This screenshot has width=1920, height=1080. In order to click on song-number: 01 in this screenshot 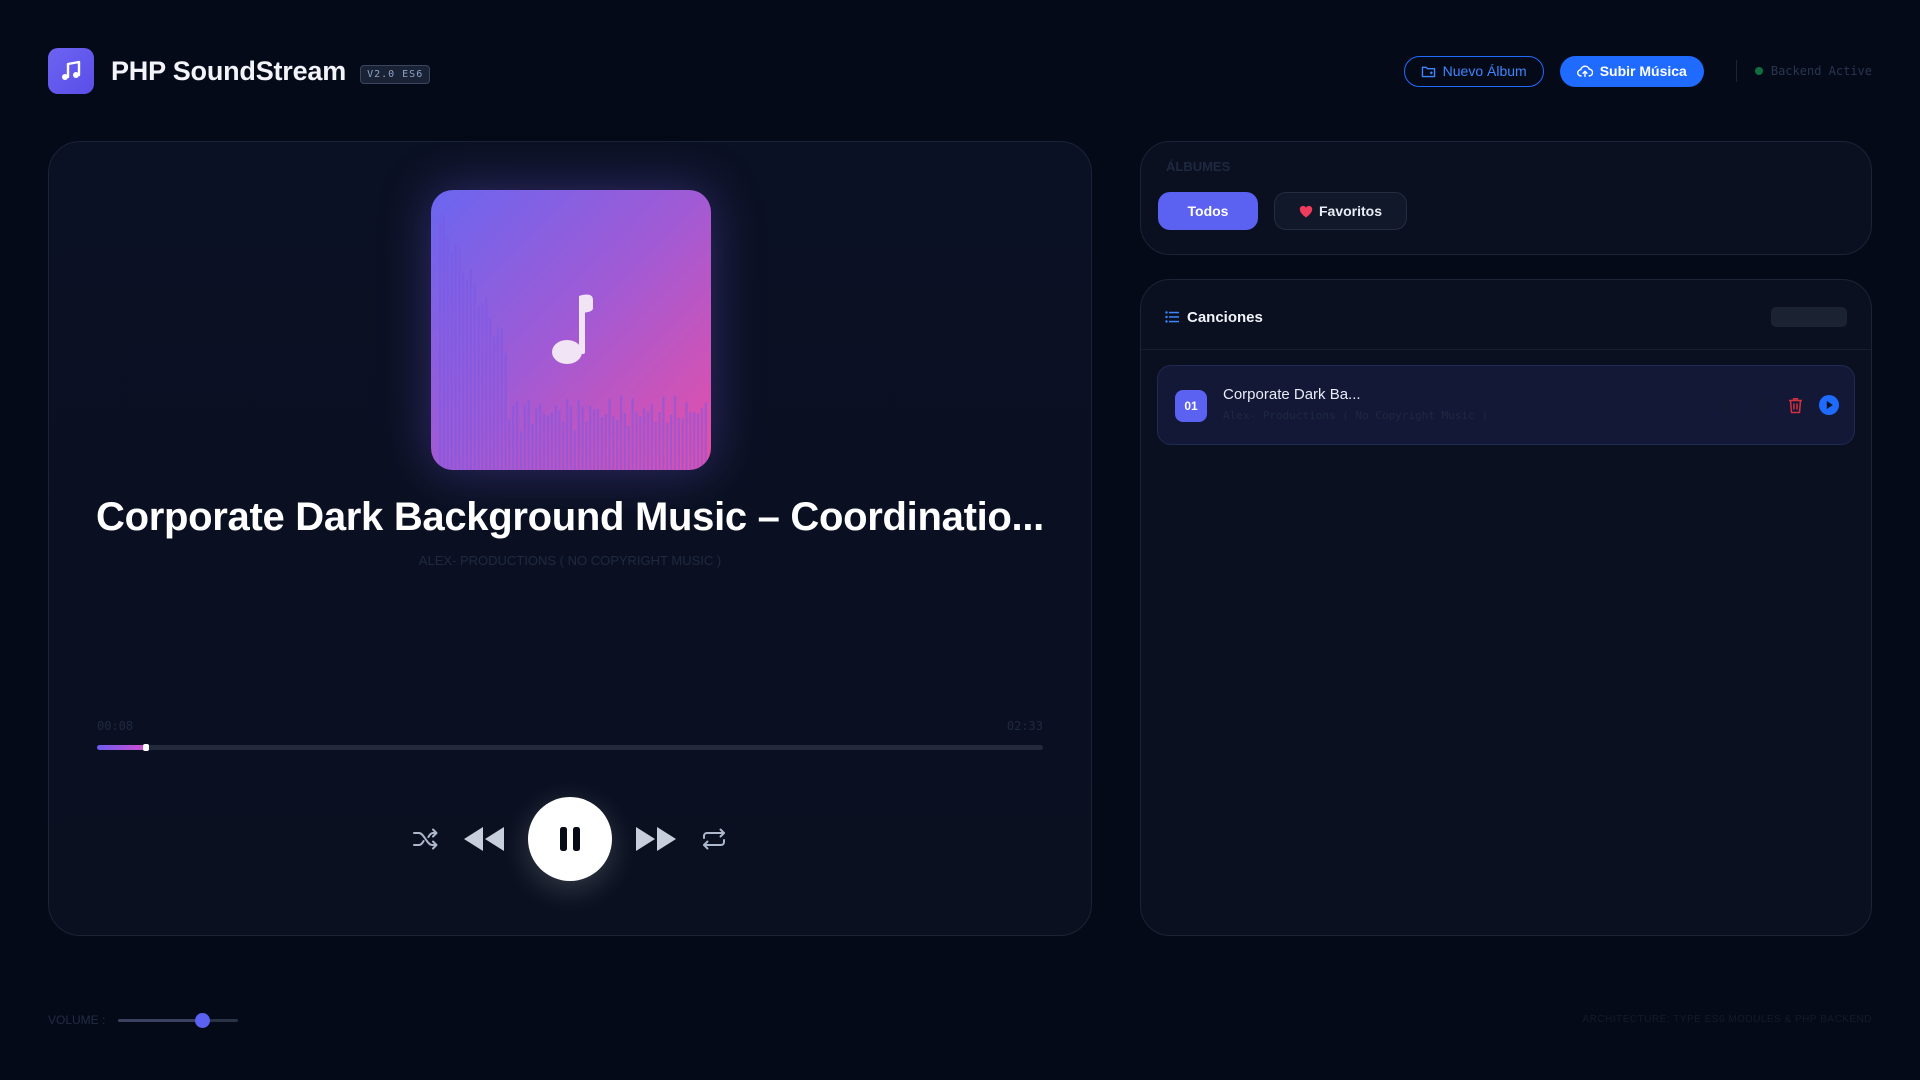, I will do `click(1191, 406)`.